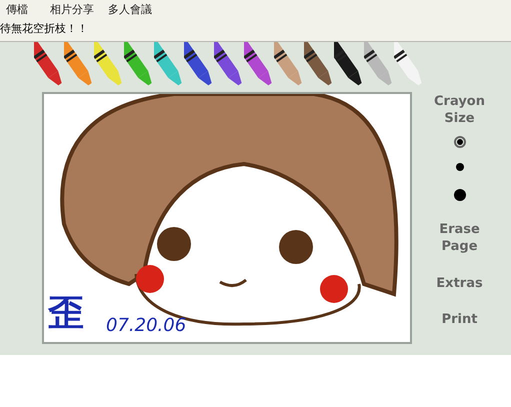 The width and height of the screenshot is (511, 407). Describe the element at coordinates (146, 325) in the screenshot. I see `date-text: 07.20.06` at that location.